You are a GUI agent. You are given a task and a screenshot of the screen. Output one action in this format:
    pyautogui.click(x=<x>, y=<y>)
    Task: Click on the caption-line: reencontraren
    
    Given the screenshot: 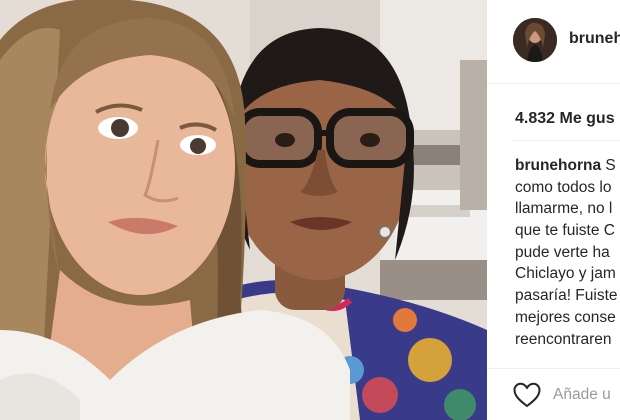 What is the action you would take?
    pyautogui.click(x=563, y=339)
    